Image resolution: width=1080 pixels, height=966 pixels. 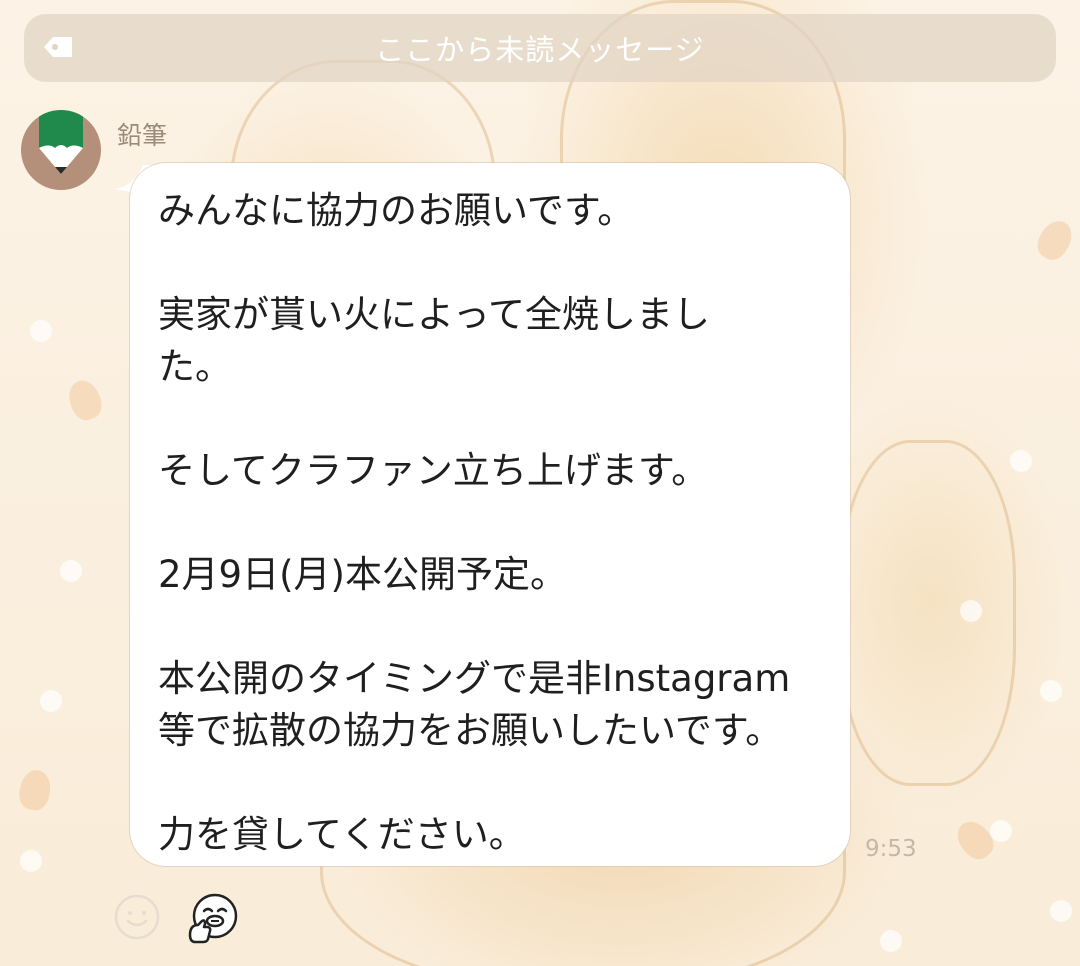 What do you see at coordinates (342, 834) in the screenshot?
I see `message-paragraph: 力を貸してください。` at bounding box center [342, 834].